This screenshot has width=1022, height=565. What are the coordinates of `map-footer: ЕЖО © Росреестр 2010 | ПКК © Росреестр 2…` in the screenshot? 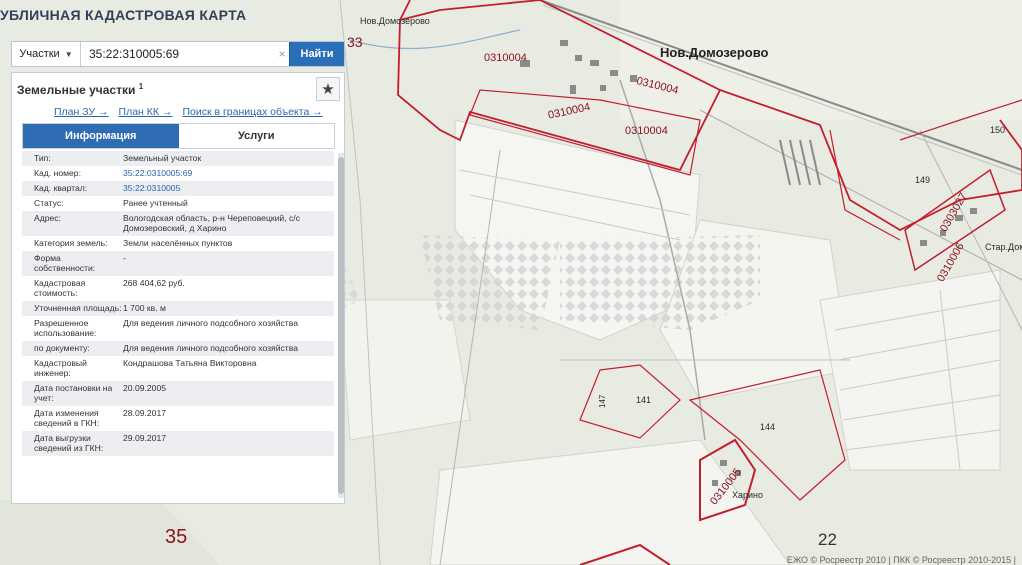 It's located at (901, 560).